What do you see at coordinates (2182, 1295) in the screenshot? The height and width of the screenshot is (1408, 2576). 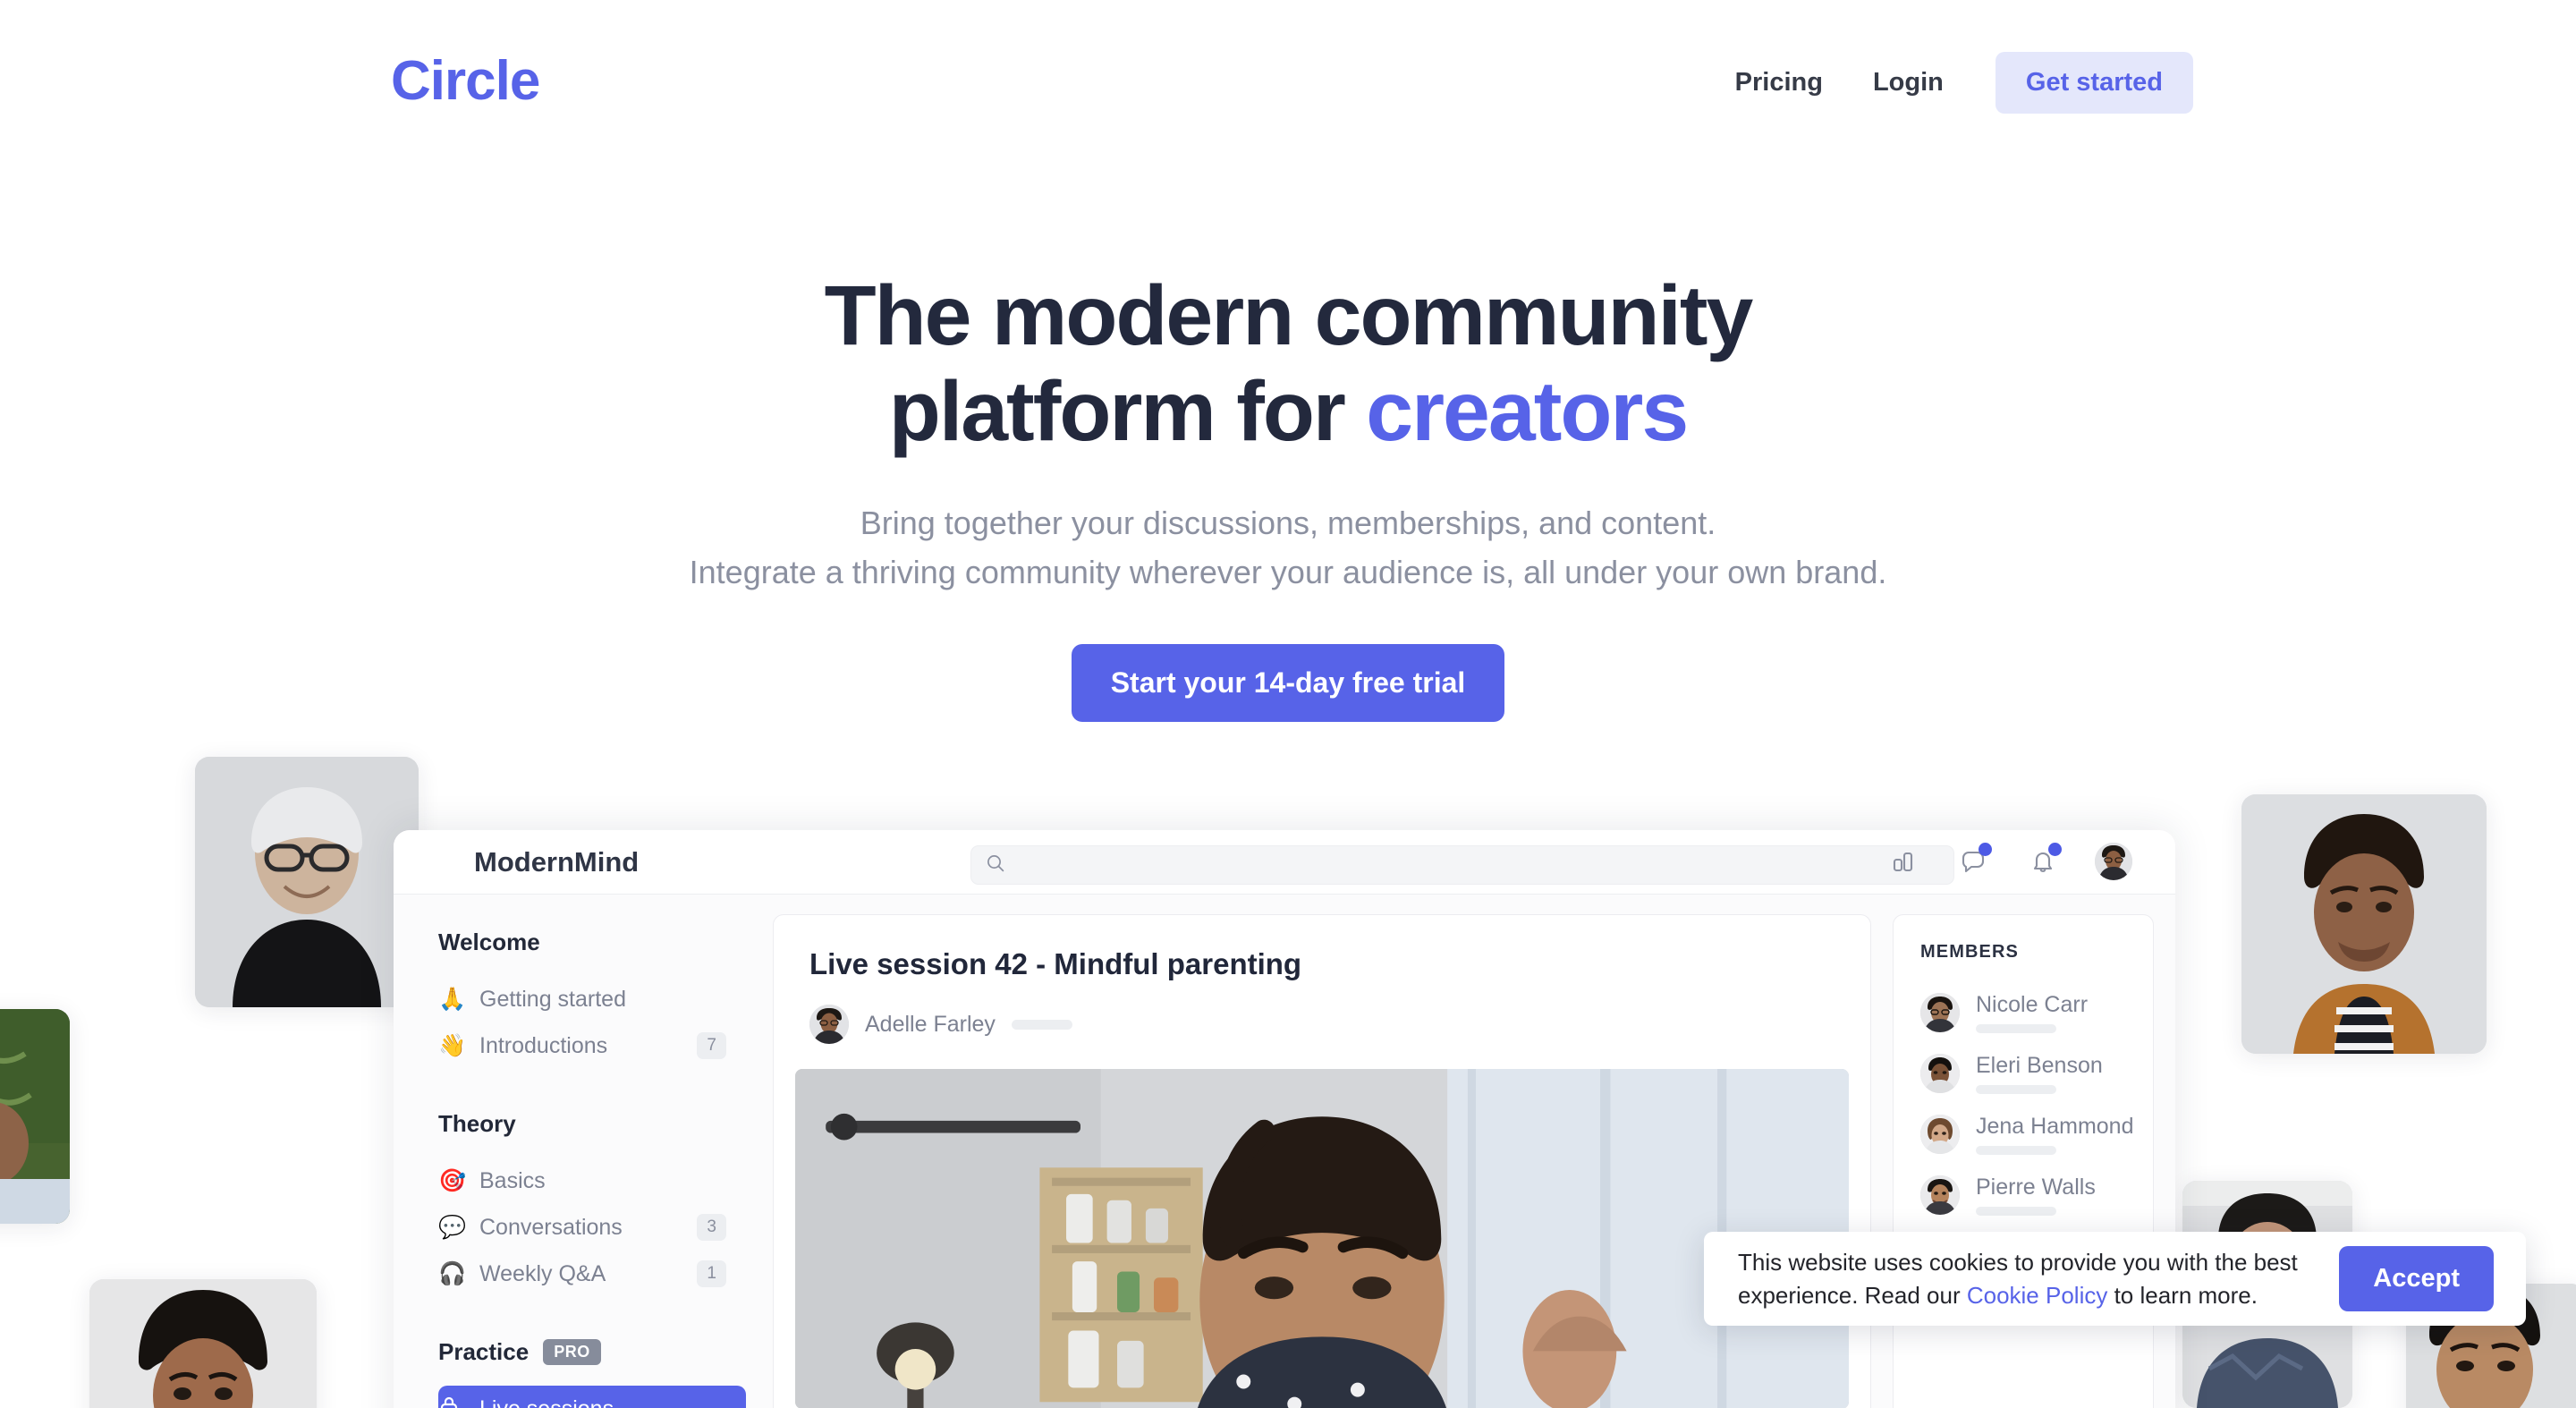 I see `cookie-message-after: to learn more.` at bounding box center [2182, 1295].